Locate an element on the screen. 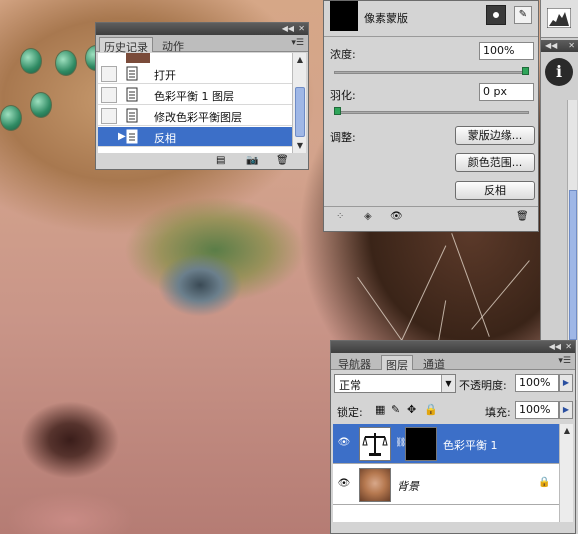 The image size is (578, 534). layer-row-background: 👁 背景 🔒 is located at coordinates (446, 485).